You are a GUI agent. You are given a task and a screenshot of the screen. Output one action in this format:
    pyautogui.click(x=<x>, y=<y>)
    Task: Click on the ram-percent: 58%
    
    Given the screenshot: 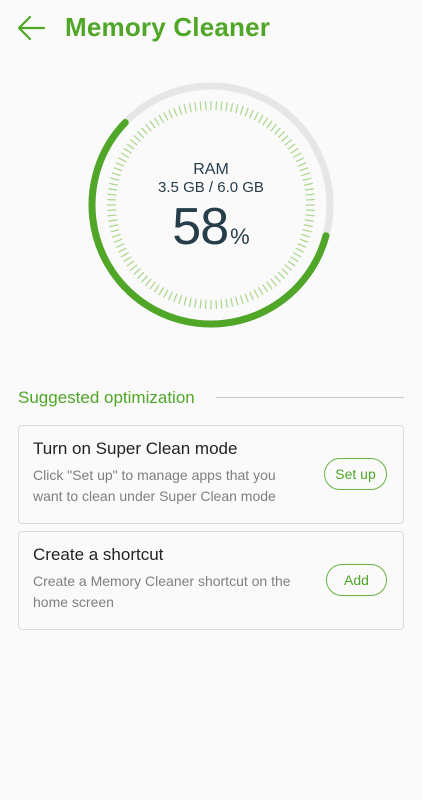 What is the action you would take?
    pyautogui.click(x=211, y=227)
    